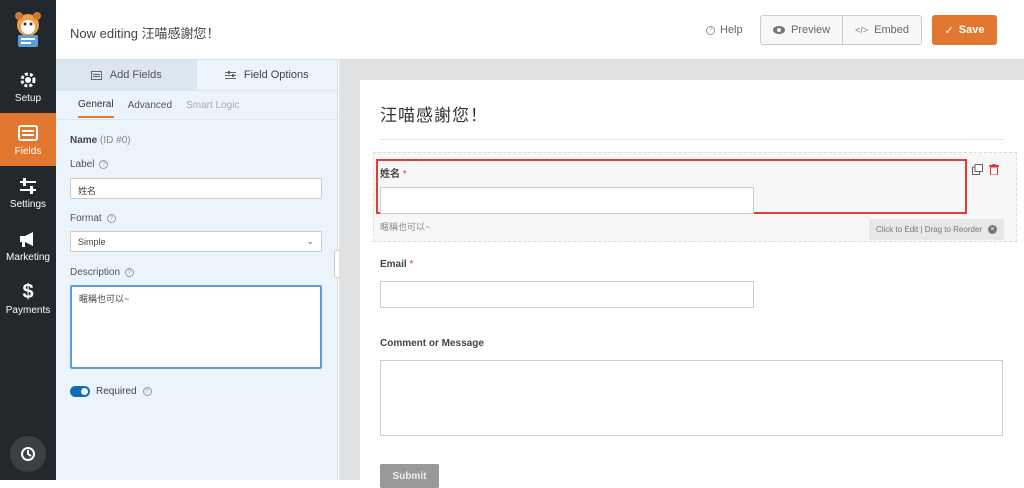  I want to click on description-option-label: Description ?, so click(102, 272).